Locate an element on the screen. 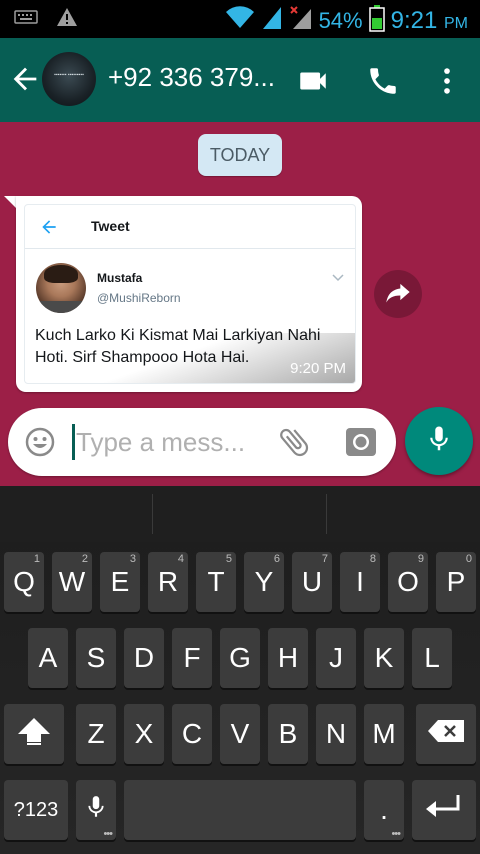  key-label: U is located at coordinates (312, 581).